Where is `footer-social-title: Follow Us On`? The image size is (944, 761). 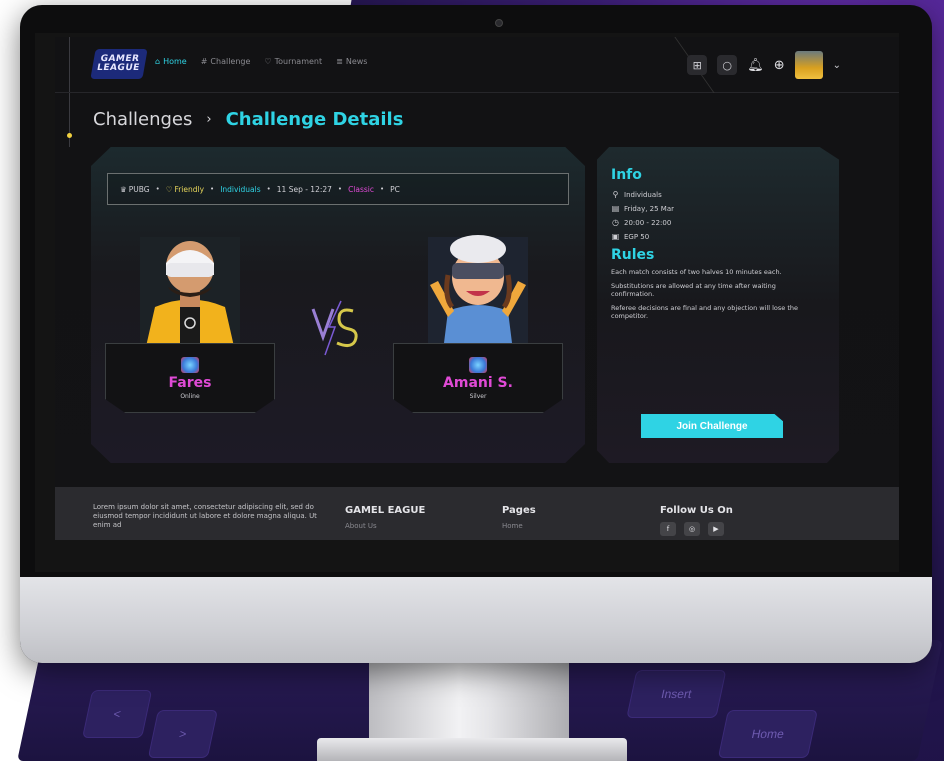 footer-social-title: Follow Us On is located at coordinates (696, 510).